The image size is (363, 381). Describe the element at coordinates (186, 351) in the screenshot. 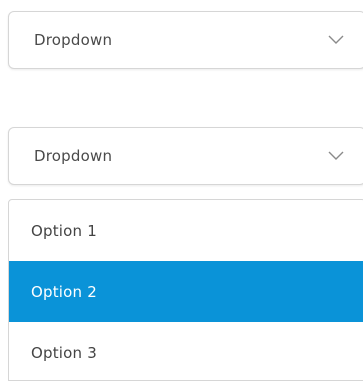

I see `dropdown-option-3: Option 3` at that location.